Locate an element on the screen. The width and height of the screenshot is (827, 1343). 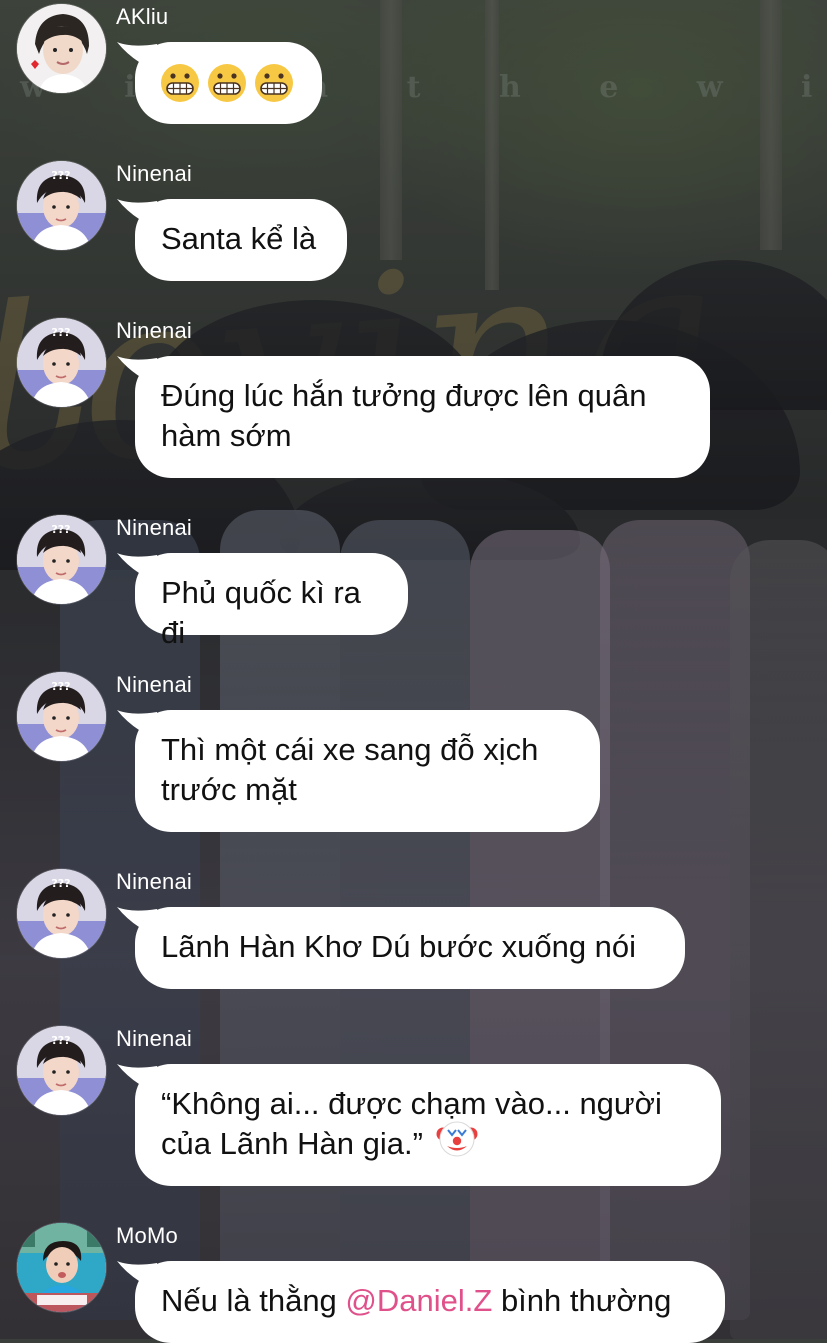
message-text-line: “Không ai... được chạm vào... người is located at coordinates (411, 1103).